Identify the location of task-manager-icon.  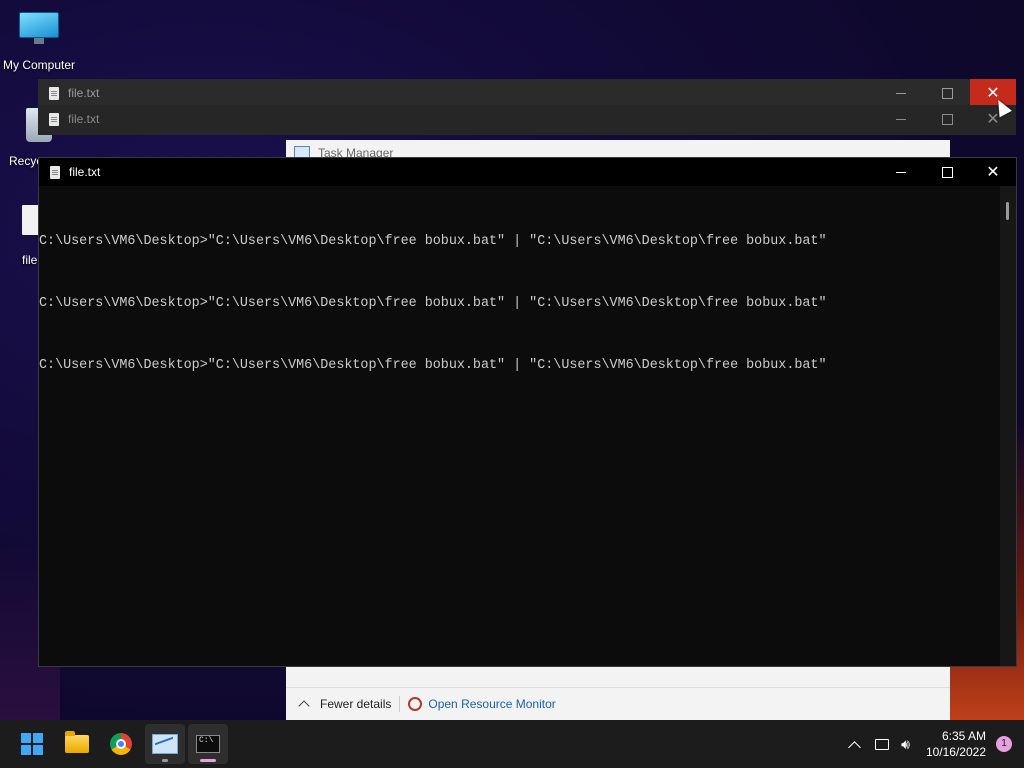
(165, 744).